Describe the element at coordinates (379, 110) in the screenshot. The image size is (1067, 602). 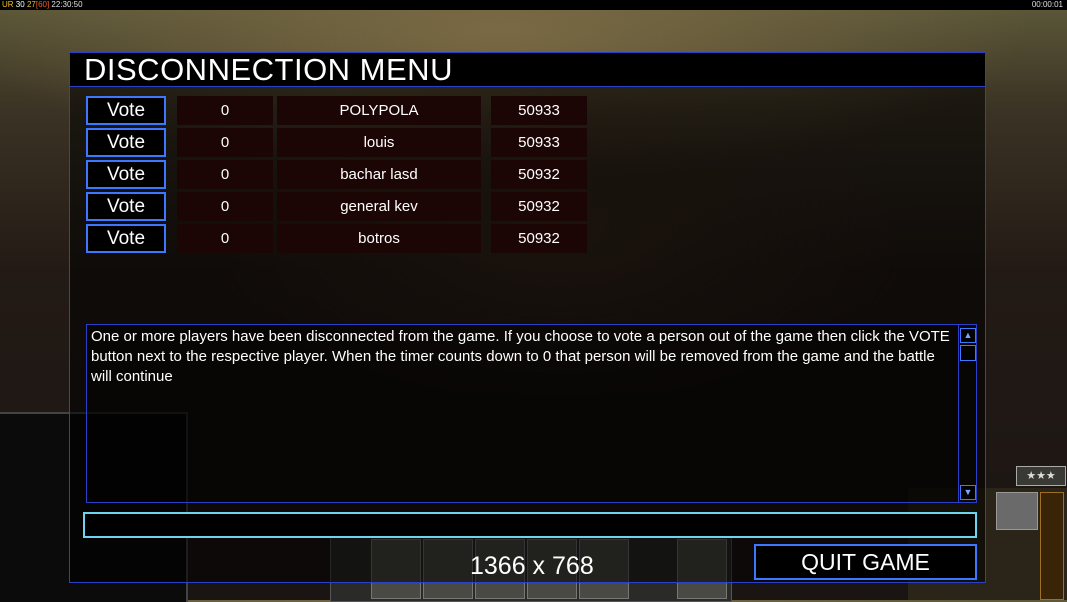
I see `player-name: POLYPOLA` at that location.